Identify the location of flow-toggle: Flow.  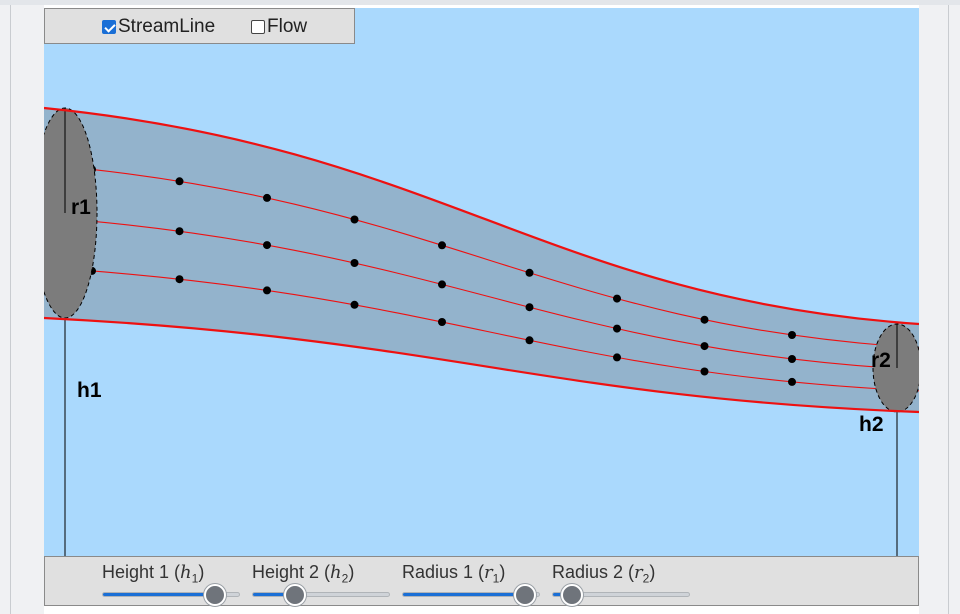
(279, 27).